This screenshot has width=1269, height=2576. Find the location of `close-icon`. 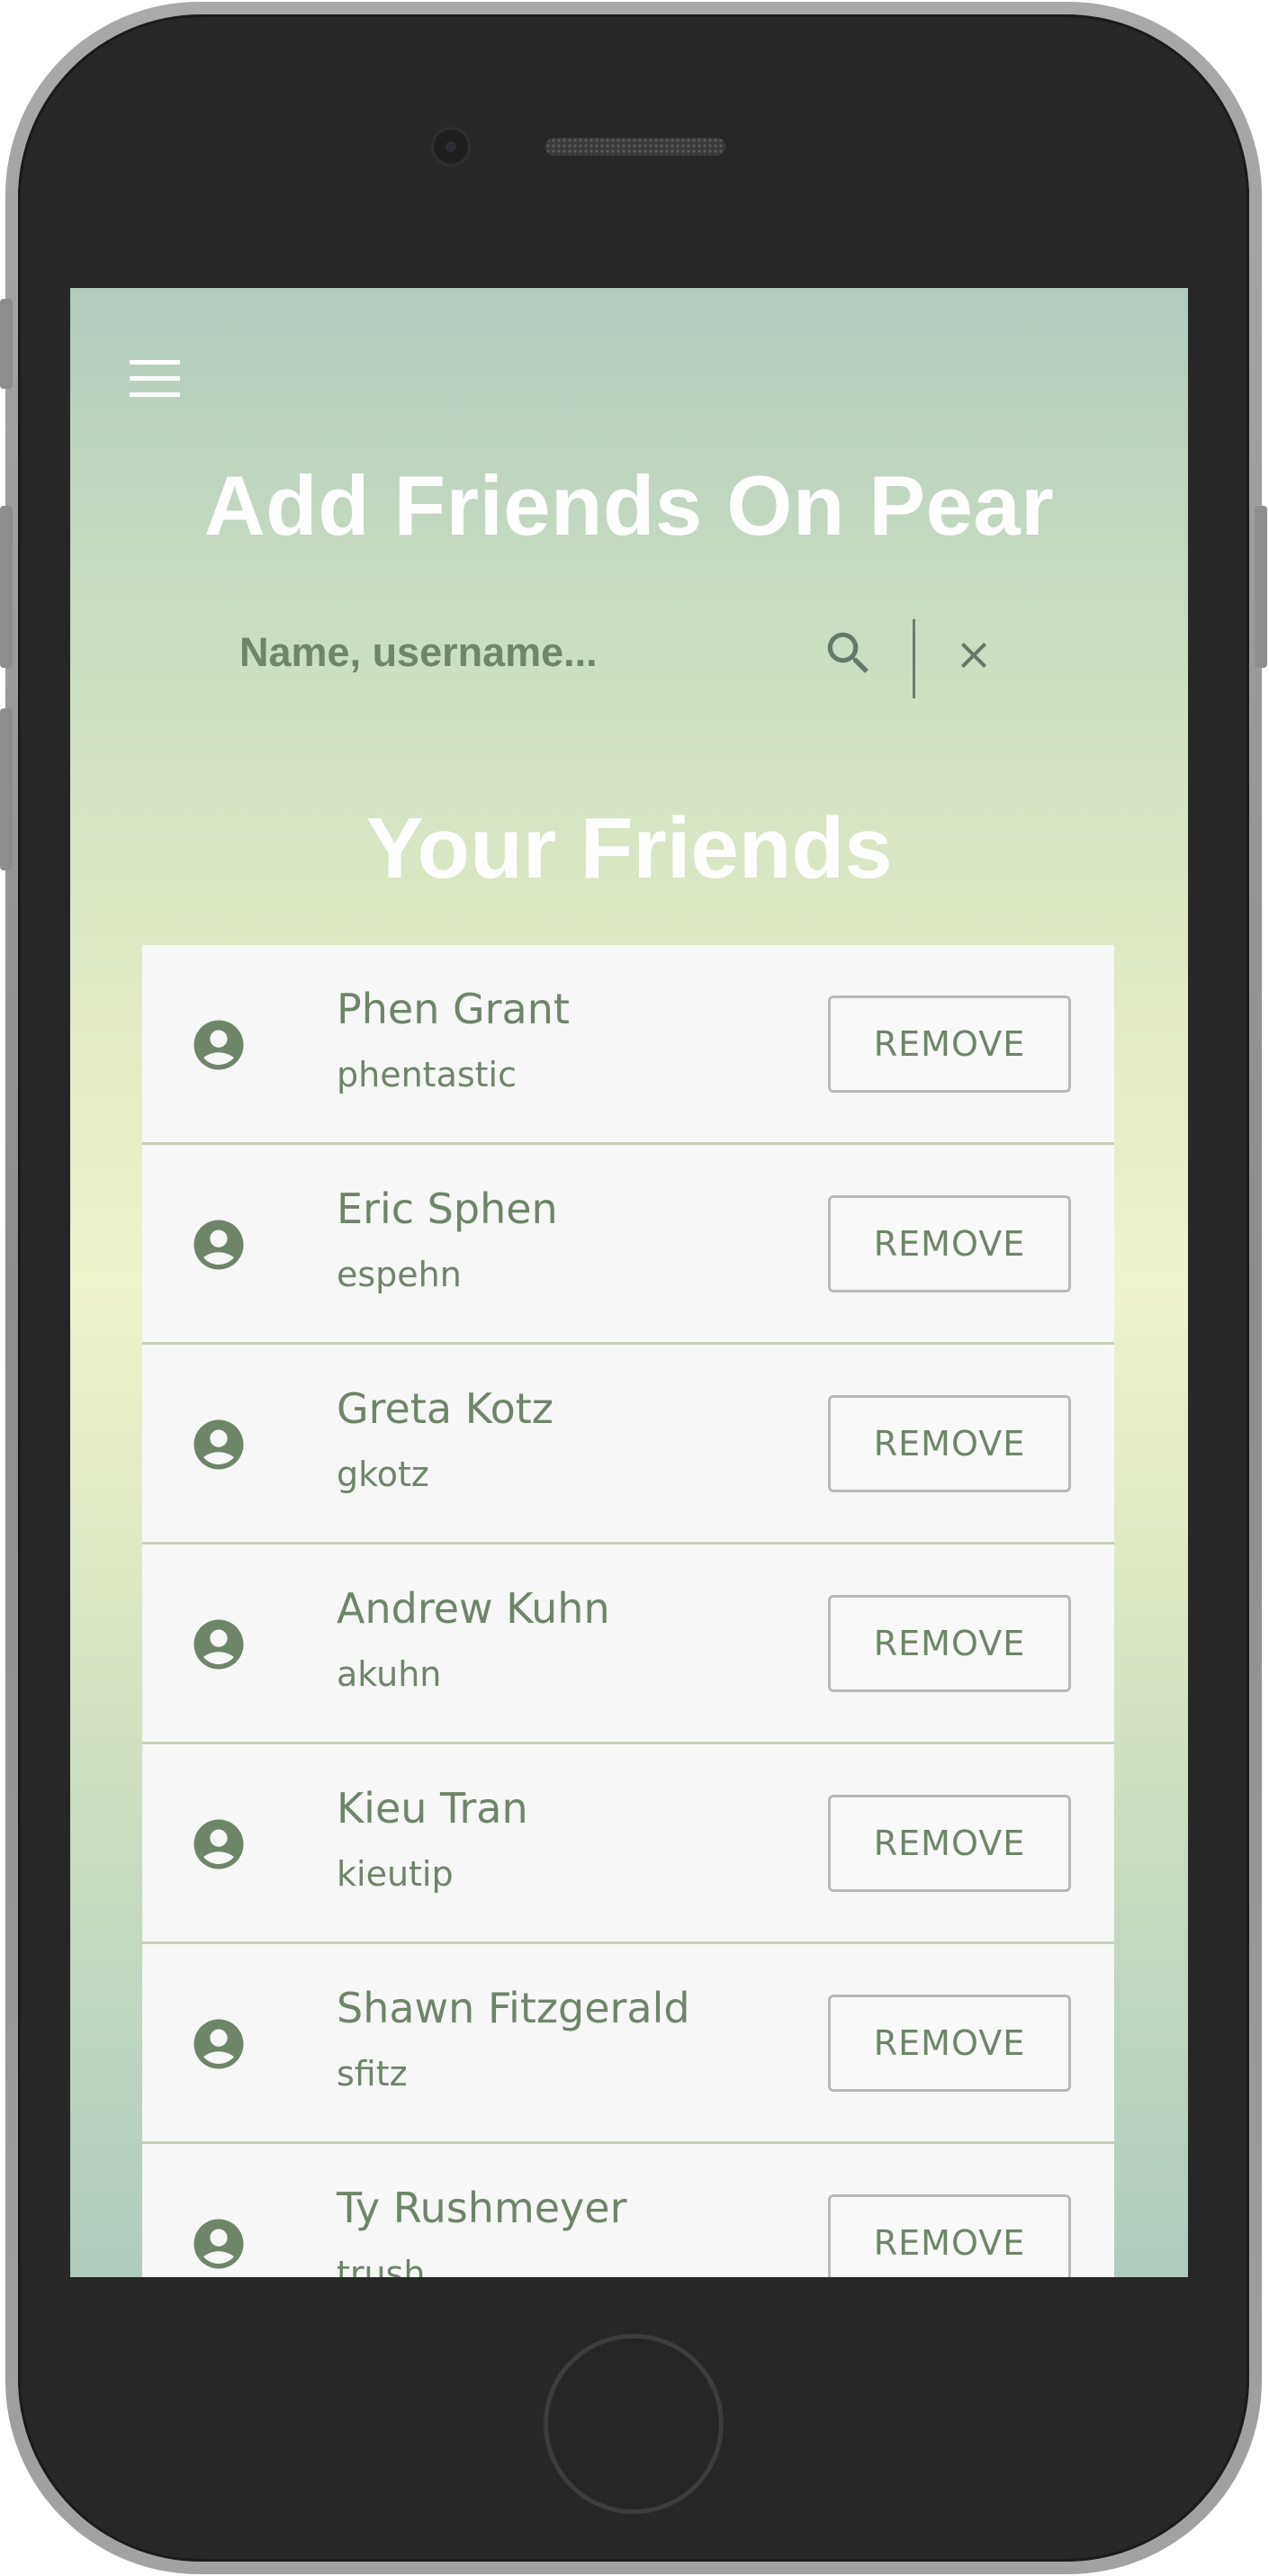

close-icon is located at coordinates (974, 655).